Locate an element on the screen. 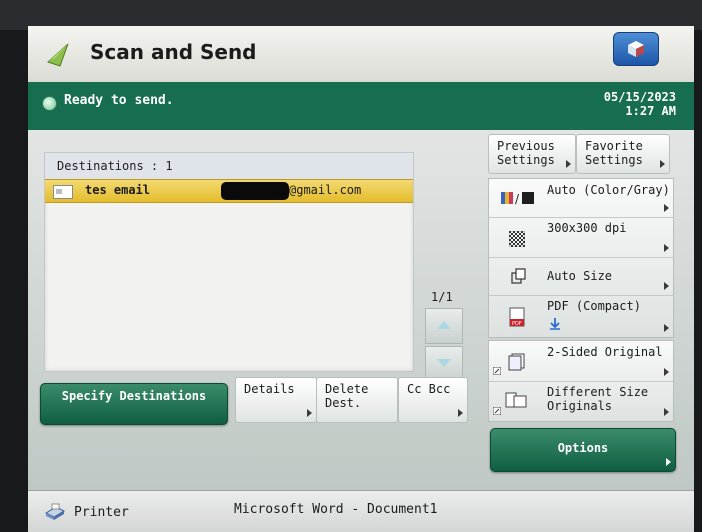 The width and height of the screenshot is (702, 532). cc-bcc-label: Cc Bcc is located at coordinates (429, 389).